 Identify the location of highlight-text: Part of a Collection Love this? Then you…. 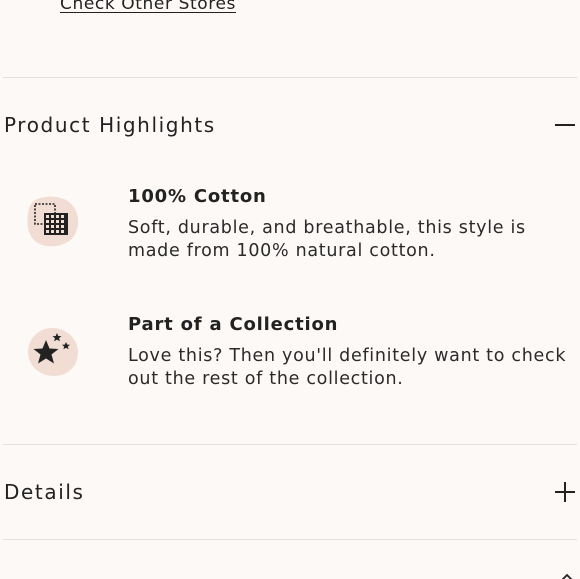
(350, 352).